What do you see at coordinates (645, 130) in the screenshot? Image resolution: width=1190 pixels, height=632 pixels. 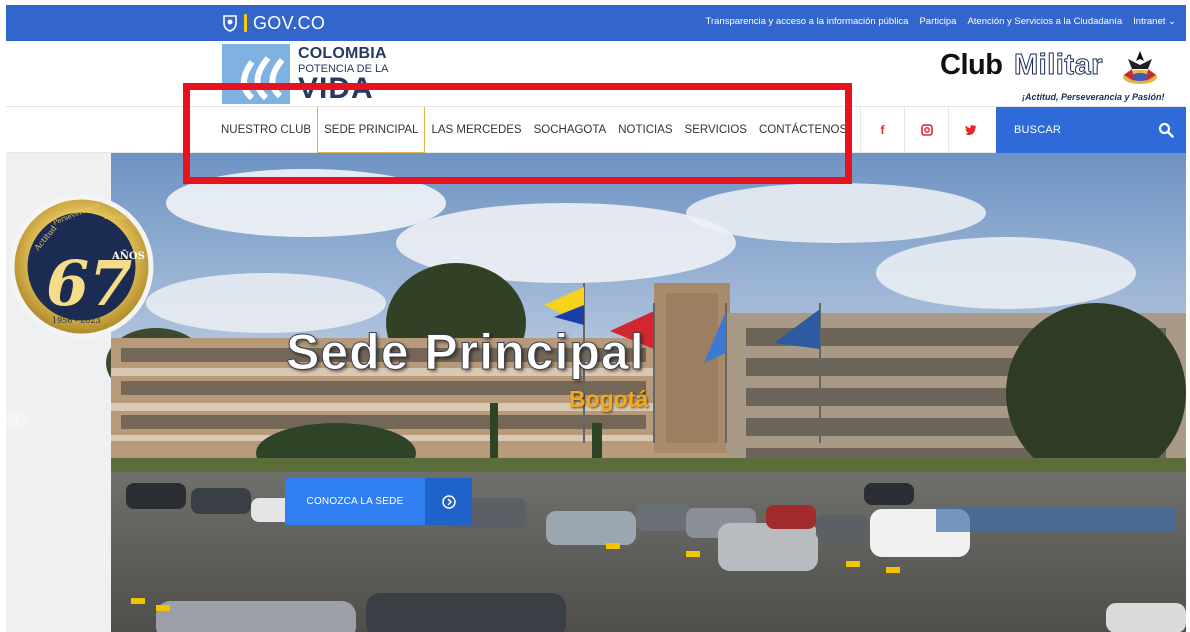 I see `nav-item-noticias: NOTICIAS` at bounding box center [645, 130].